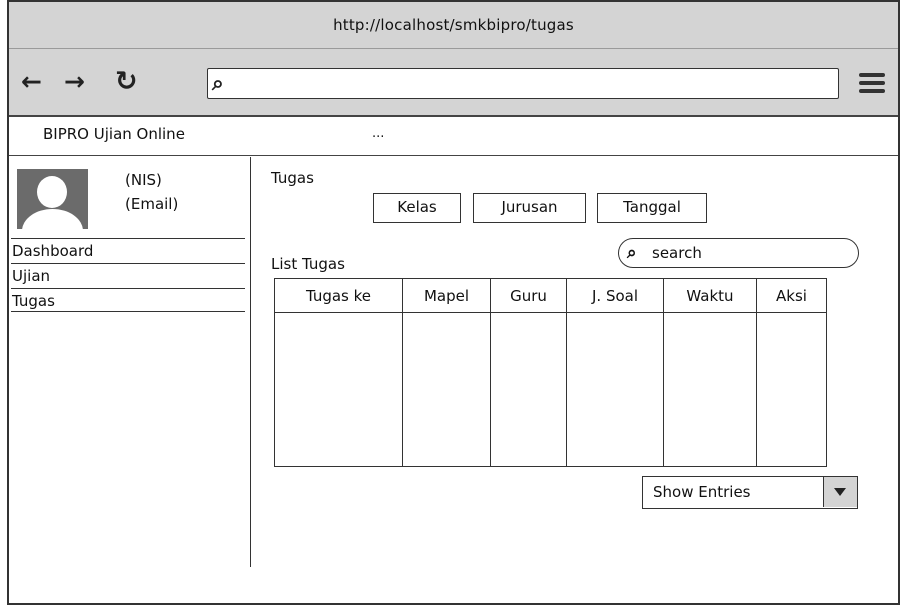 The height and width of the screenshot is (607, 902). I want to click on search-box: ⌕ search, so click(738, 253).